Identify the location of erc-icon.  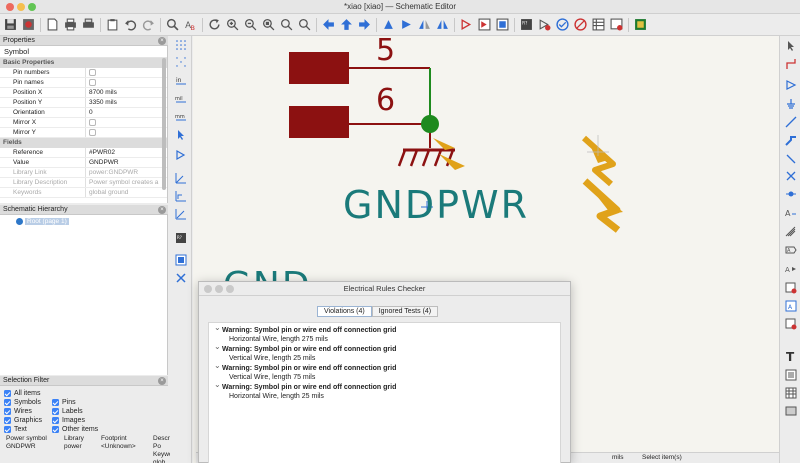
(544, 24).